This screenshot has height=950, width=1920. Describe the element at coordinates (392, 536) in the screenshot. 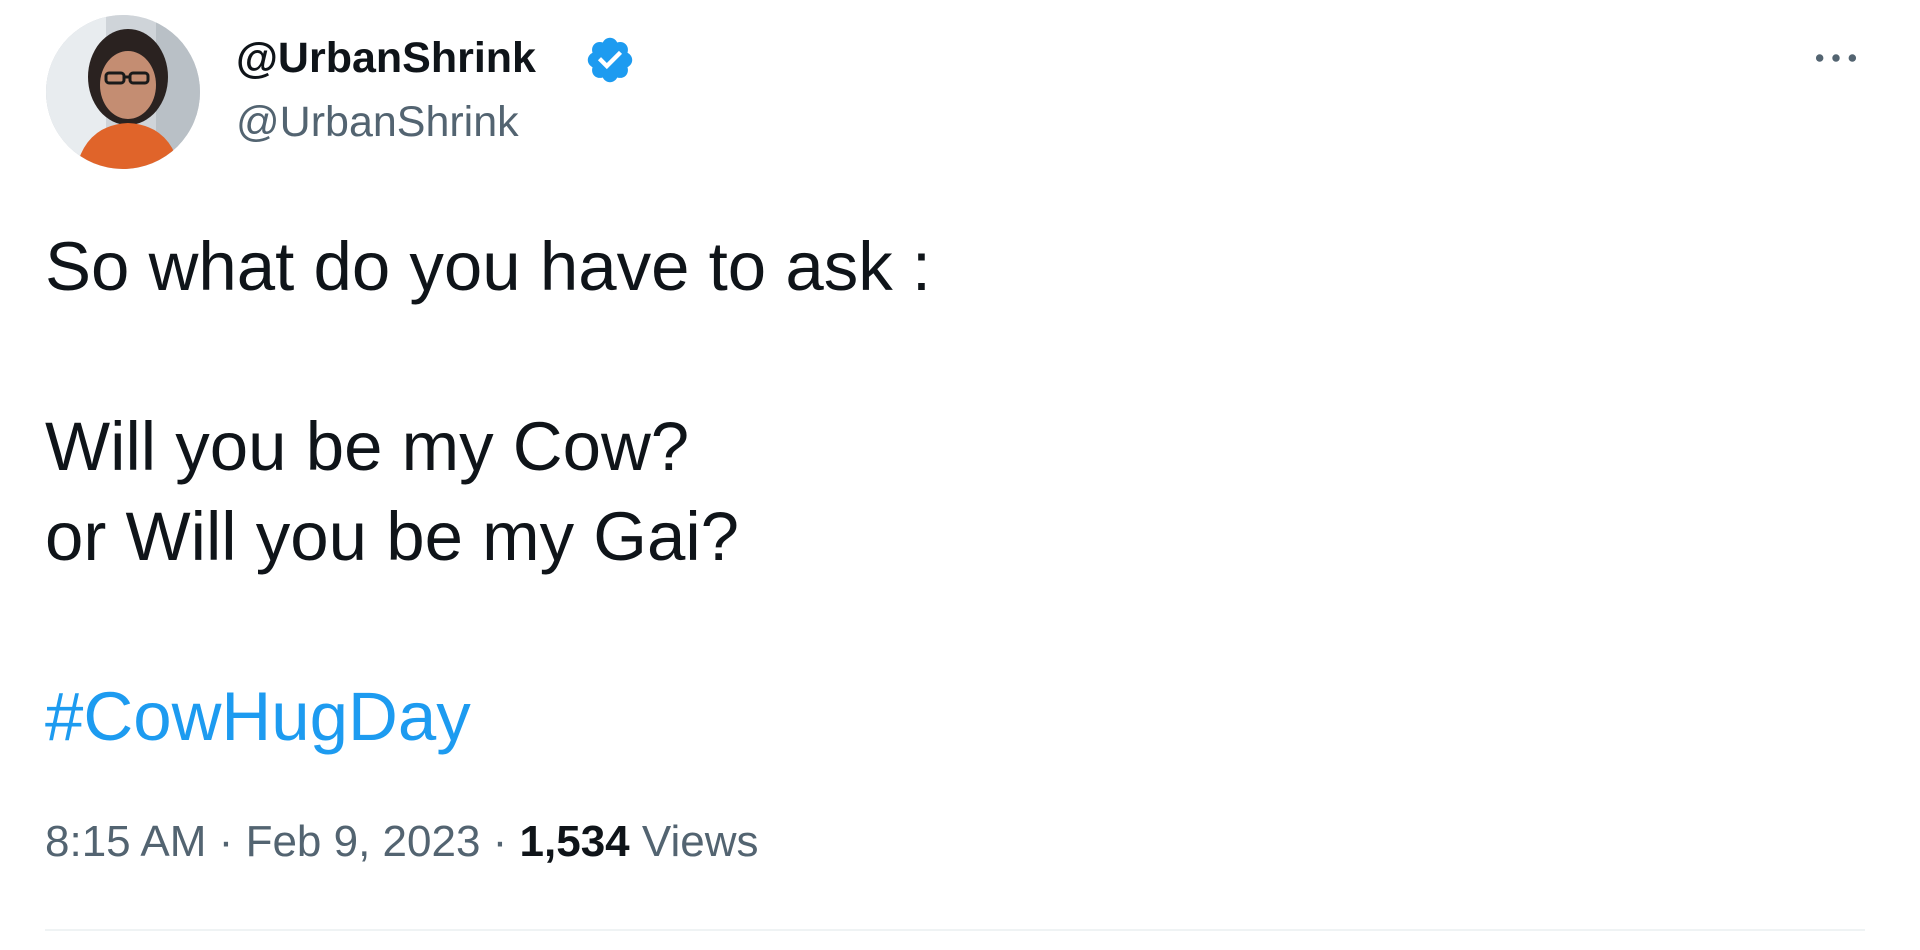

I see `tweet-text-line: or Will you be my Gai?` at that location.